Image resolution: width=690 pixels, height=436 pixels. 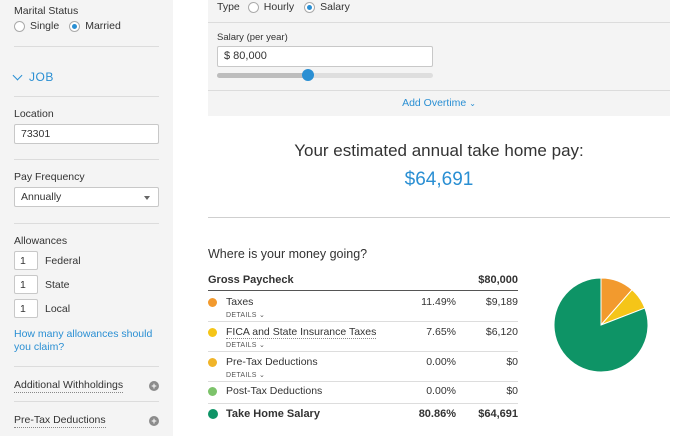 I want to click on allowance-state: 1 State, so click(x=42, y=284).